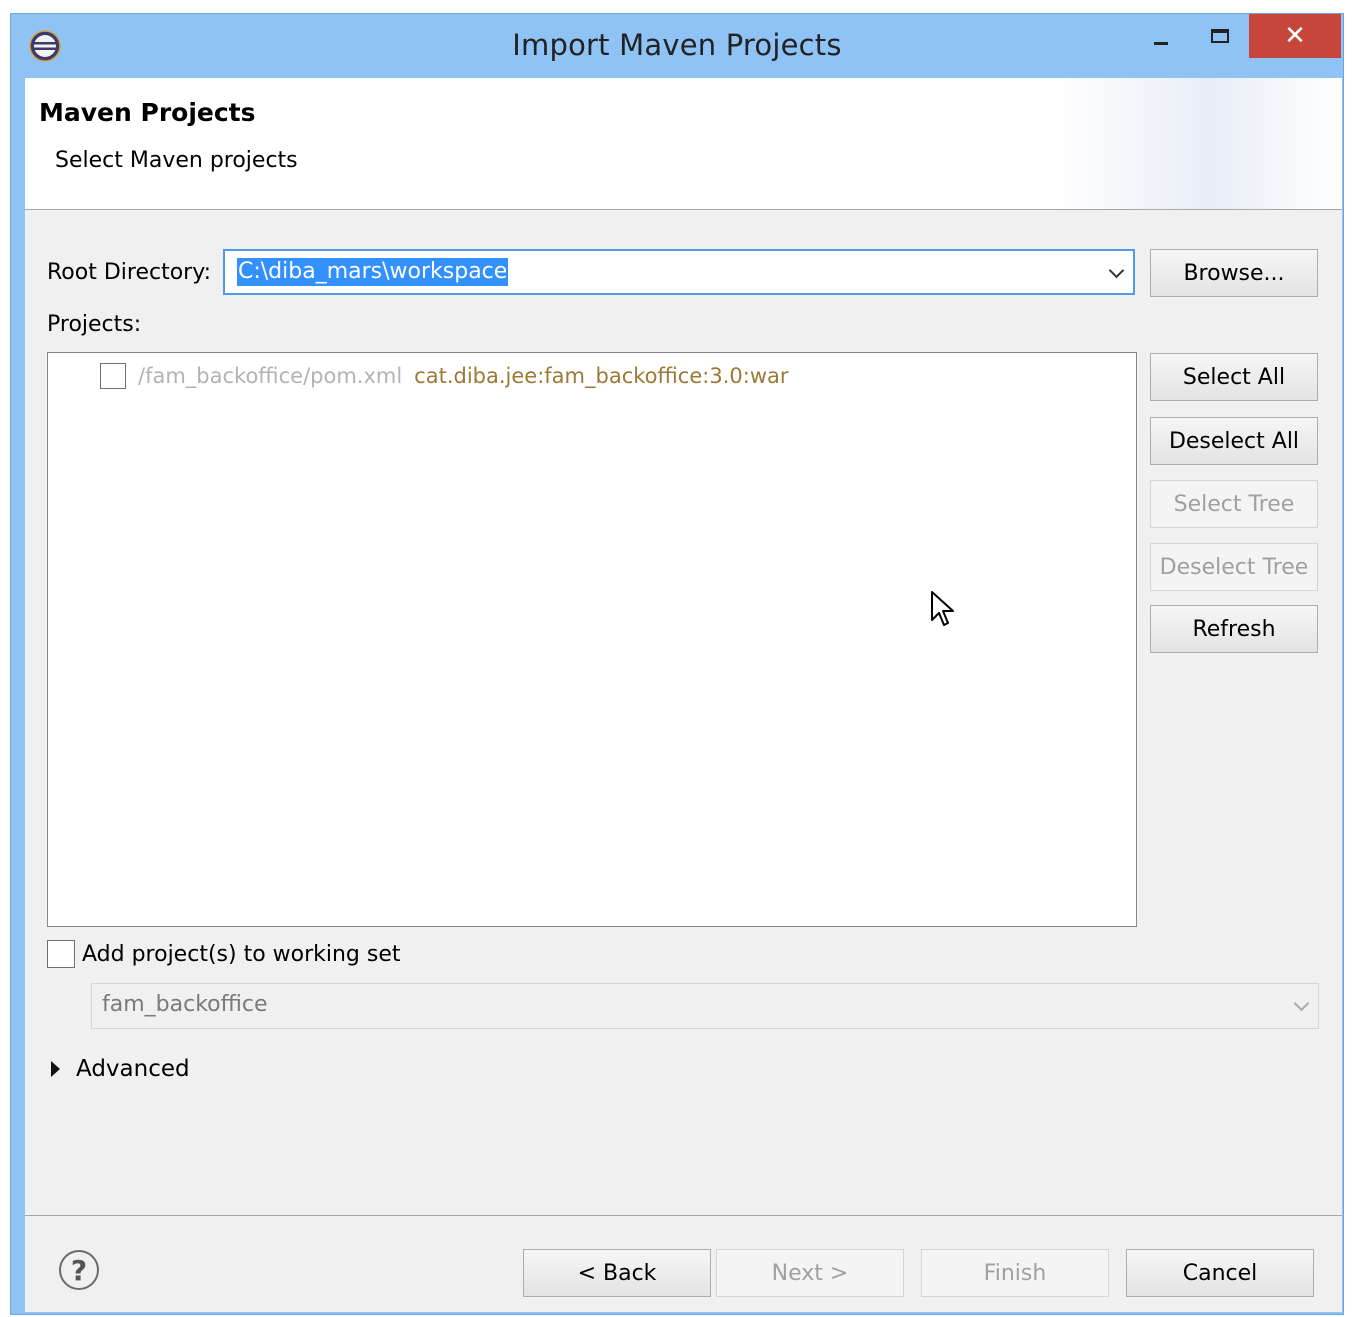  Describe the element at coordinates (55, 1069) in the screenshot. I see `expand-triangle-icon` at that location.